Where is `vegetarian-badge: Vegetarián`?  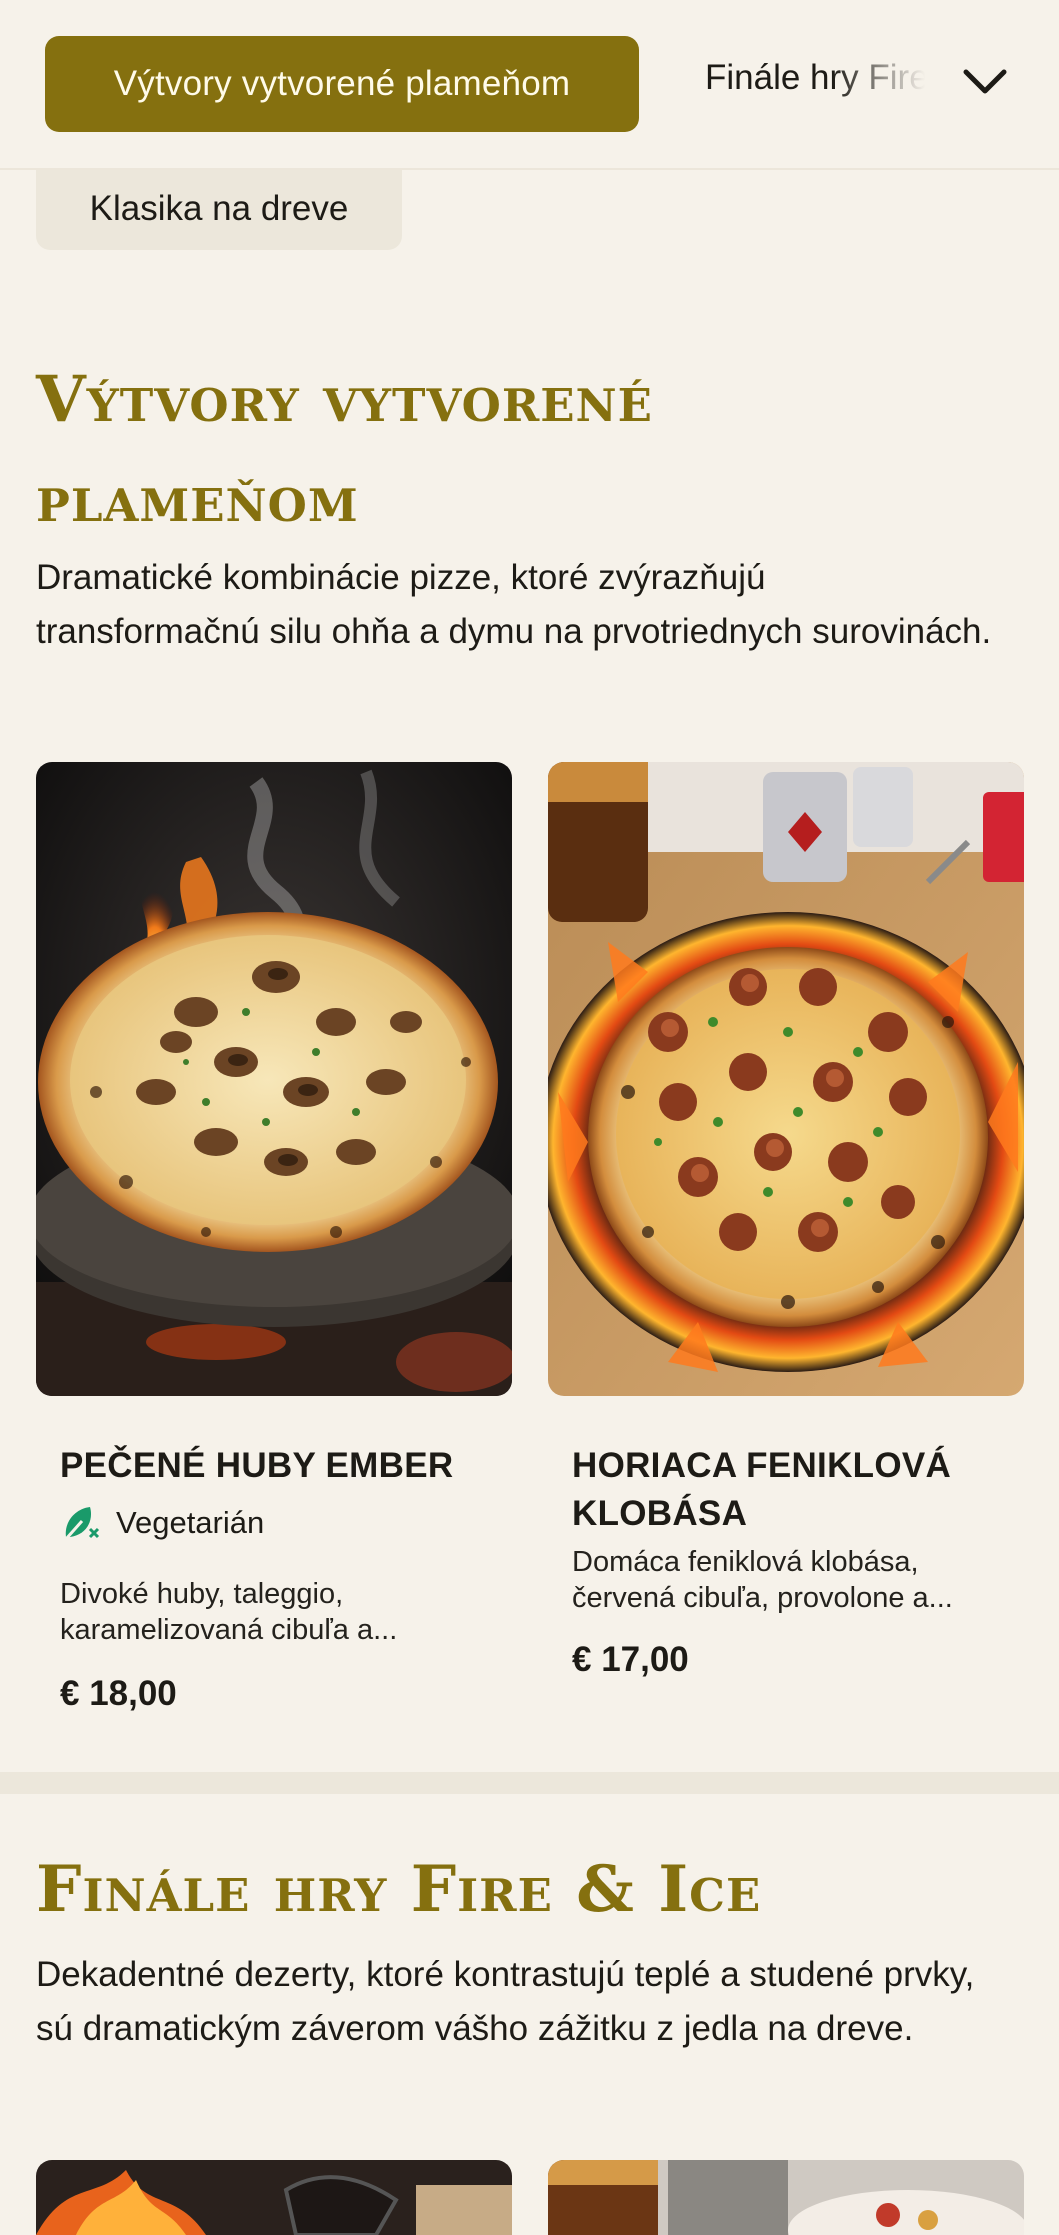
vegetarian-badge: Vegetarián is located at coordinates (162, 1523).